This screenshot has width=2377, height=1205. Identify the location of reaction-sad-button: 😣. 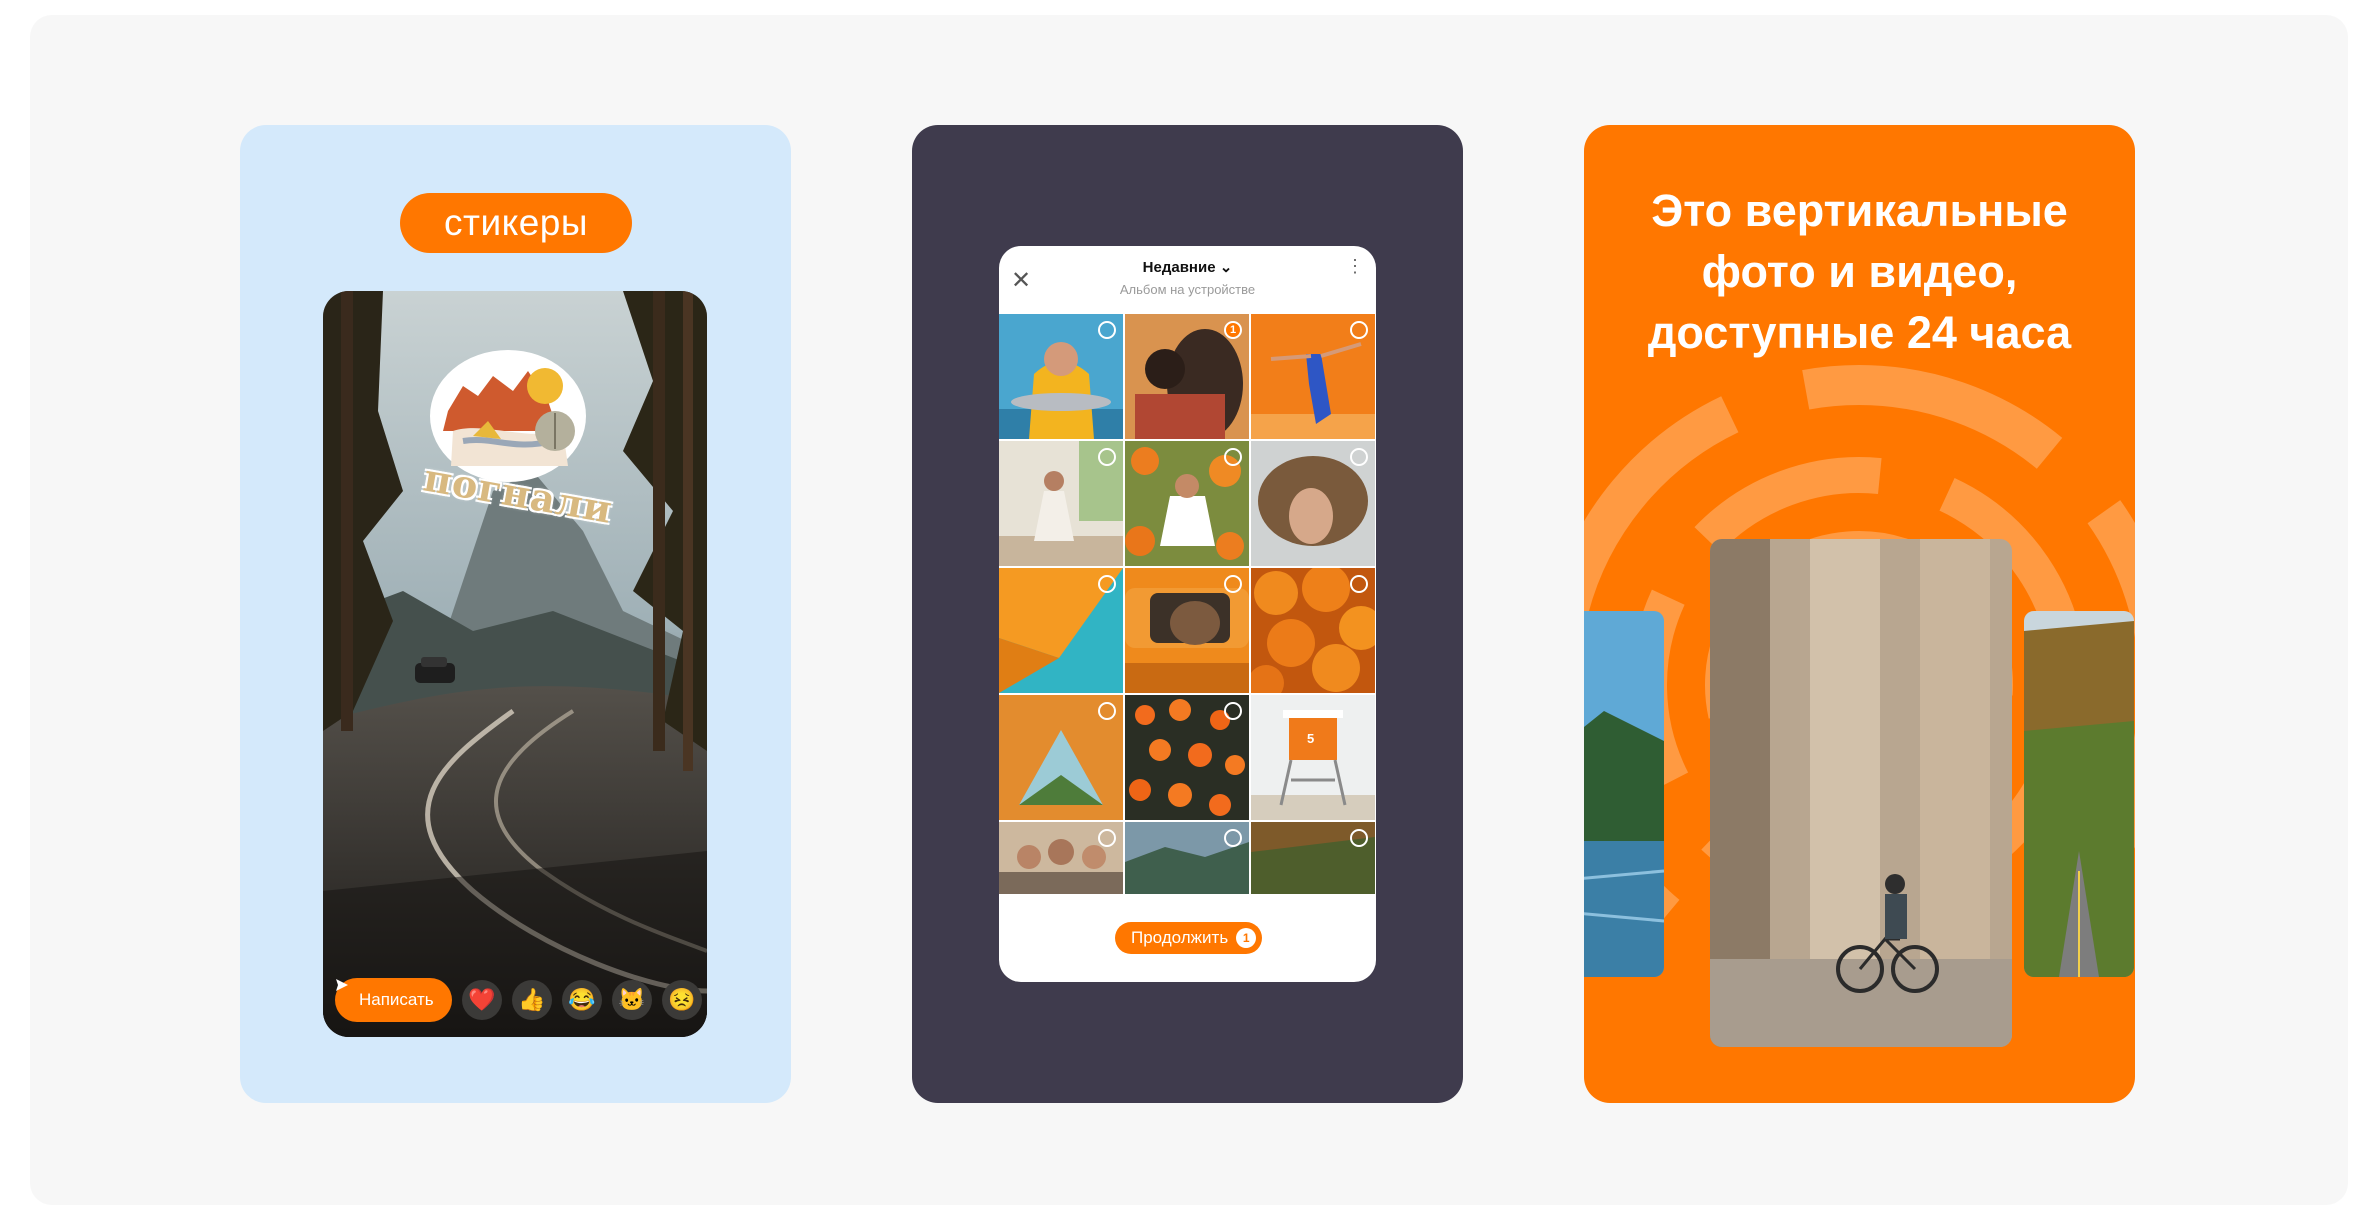
(681, 1000).